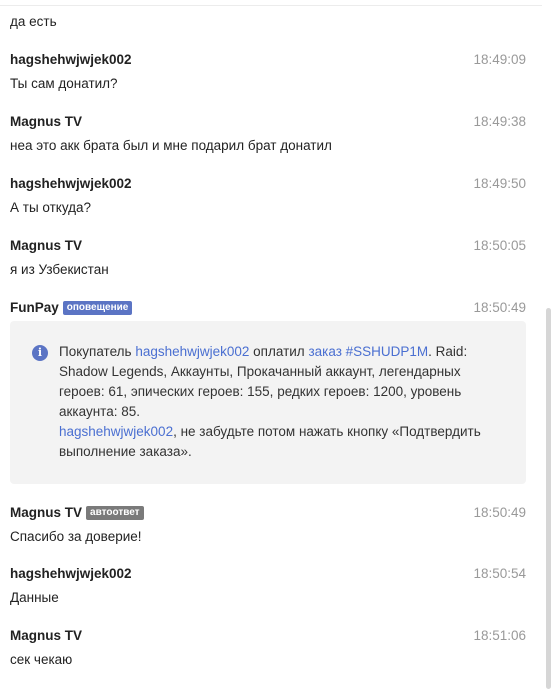  What do you see at coordinates (34, 307) in the screenshot?
I see `system-author: FunPay` at bounding box center [34, 307].